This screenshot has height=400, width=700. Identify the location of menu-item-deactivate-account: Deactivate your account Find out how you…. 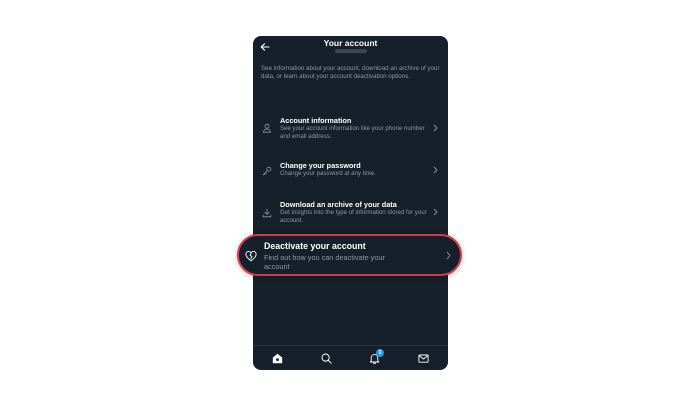
(349, 255).